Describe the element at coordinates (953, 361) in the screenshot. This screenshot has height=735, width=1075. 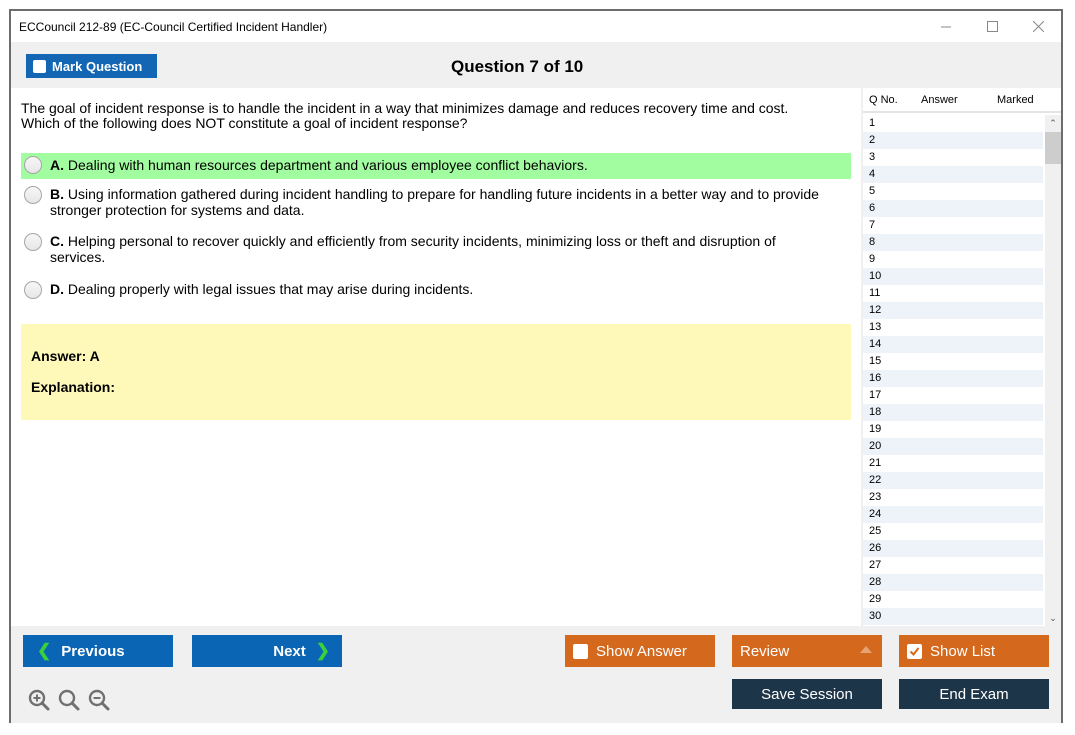
I see `question-list-row: 15` at that location.